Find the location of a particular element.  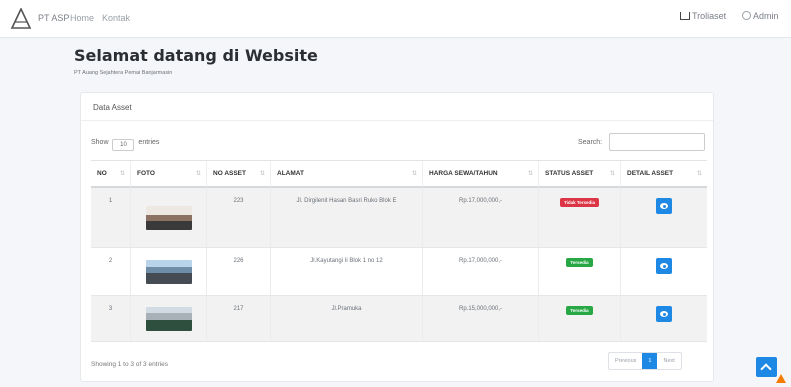

col-detail: DETAIL ASSET ⇅ is located at coordinates (664, 174).